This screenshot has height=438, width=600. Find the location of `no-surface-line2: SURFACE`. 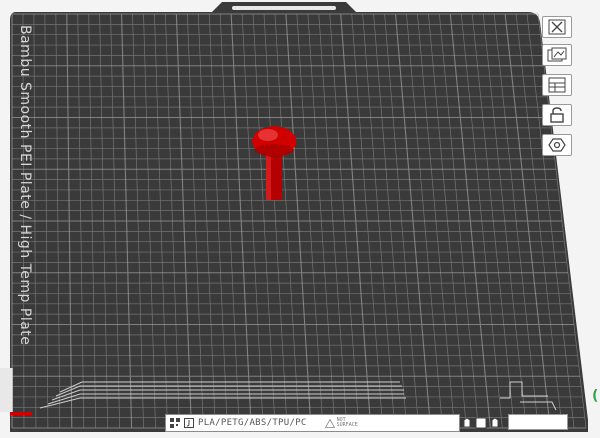

no-surface-line2: SURFACE is located at coordinates (347, 425).